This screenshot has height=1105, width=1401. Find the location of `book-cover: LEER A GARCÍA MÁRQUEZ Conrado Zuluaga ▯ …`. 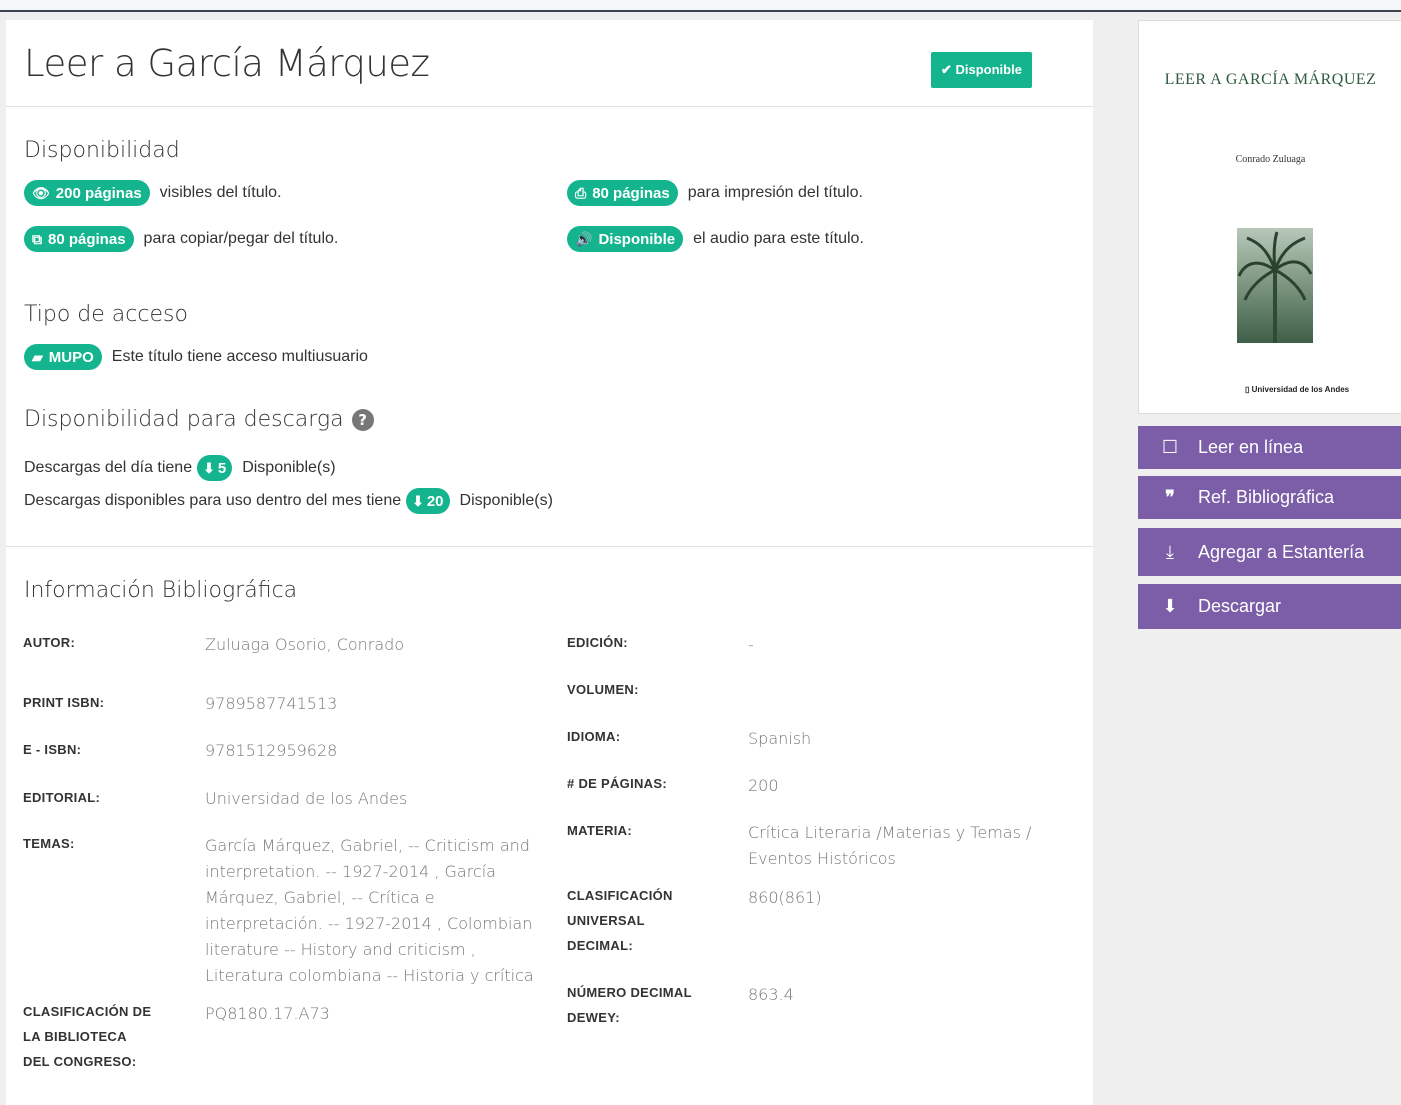

book-cover: LEER A GARCÍA MÁRQUEZ Conrado Zuluaga ▯ … is located at coordinates (1269, 217).